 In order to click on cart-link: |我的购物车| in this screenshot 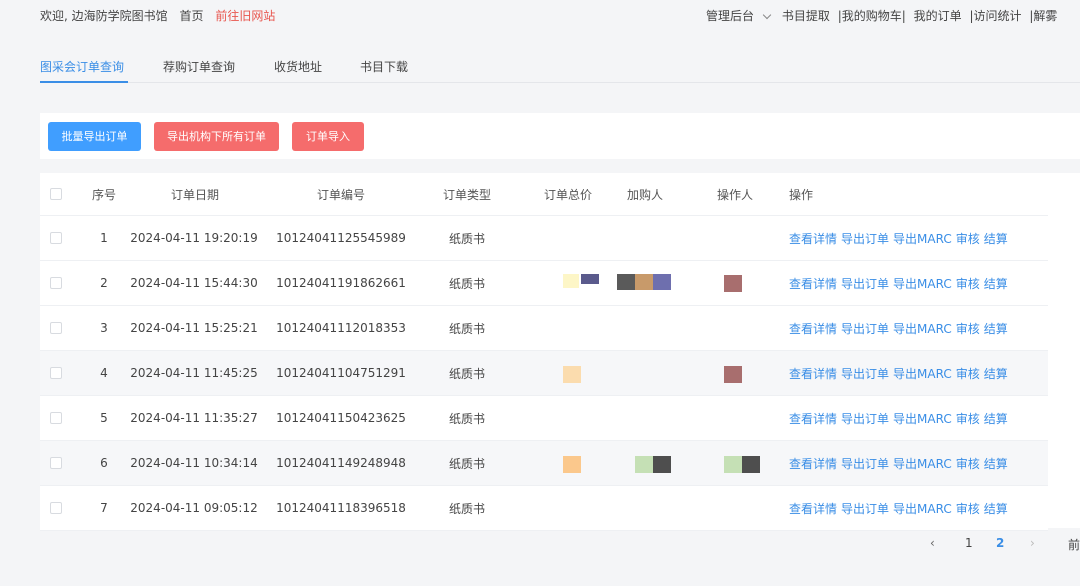, I will do `click(872, 16)`.